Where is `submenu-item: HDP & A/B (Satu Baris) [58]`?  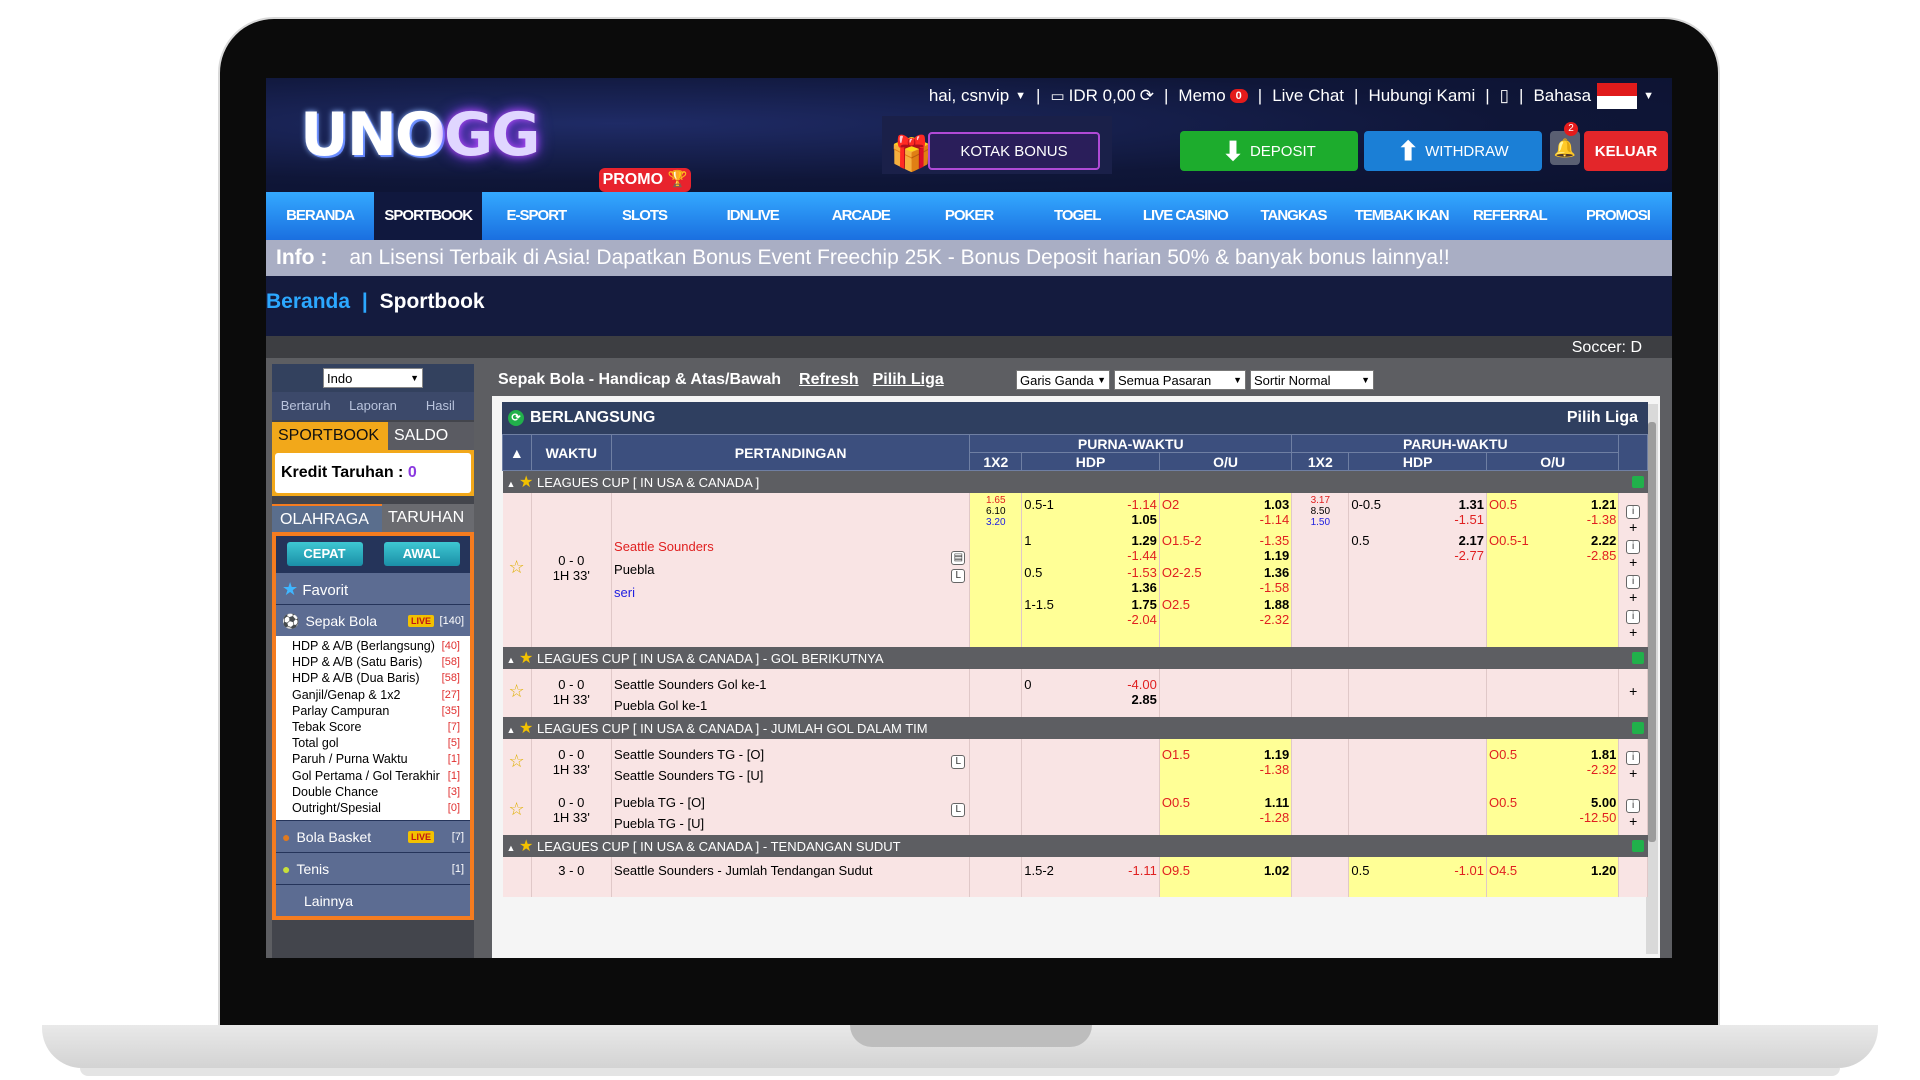 submenu-item: HDP & A/B (Satu Baris) [58] is located at coordinates (381, 662).